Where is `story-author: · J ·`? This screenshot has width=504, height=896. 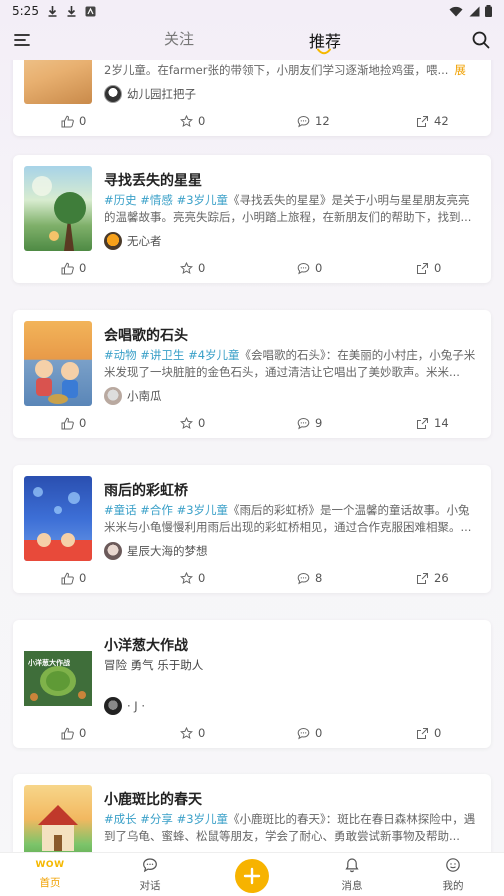 story-author: · J · is located at coordinates (124, 706).